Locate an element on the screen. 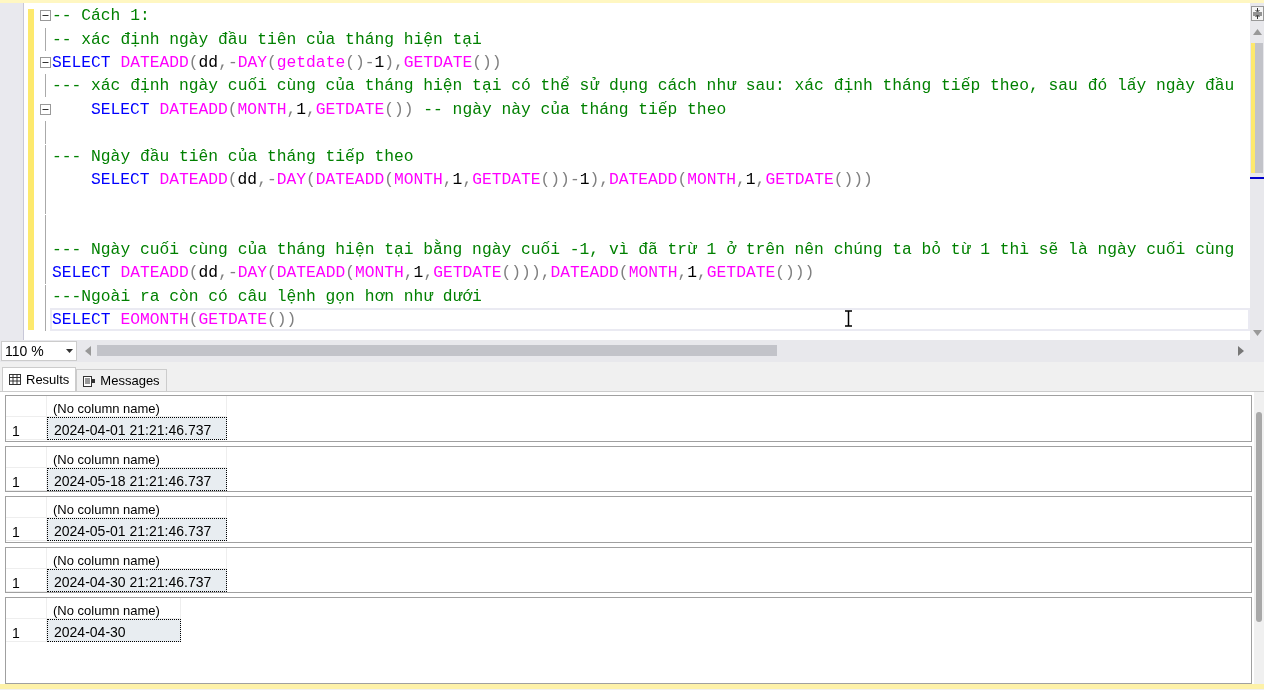 The width and height of the screenshot is (1264, 690). table-cell: 2024-05-18 21:21:46.737 is located at coordinates (137, 479).